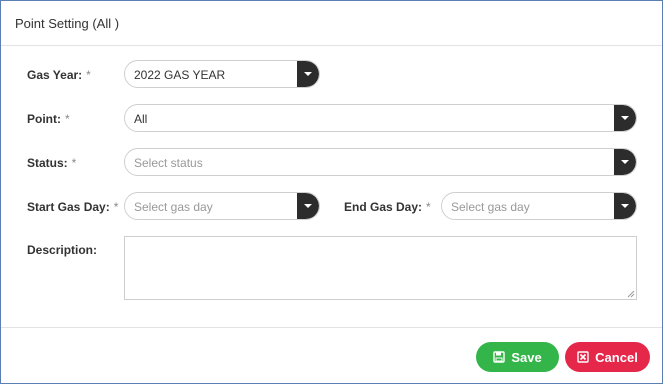 The width and height of the screenshot is (663, 384). I want to click on cancel-button: Cancel, so click(607, 357).